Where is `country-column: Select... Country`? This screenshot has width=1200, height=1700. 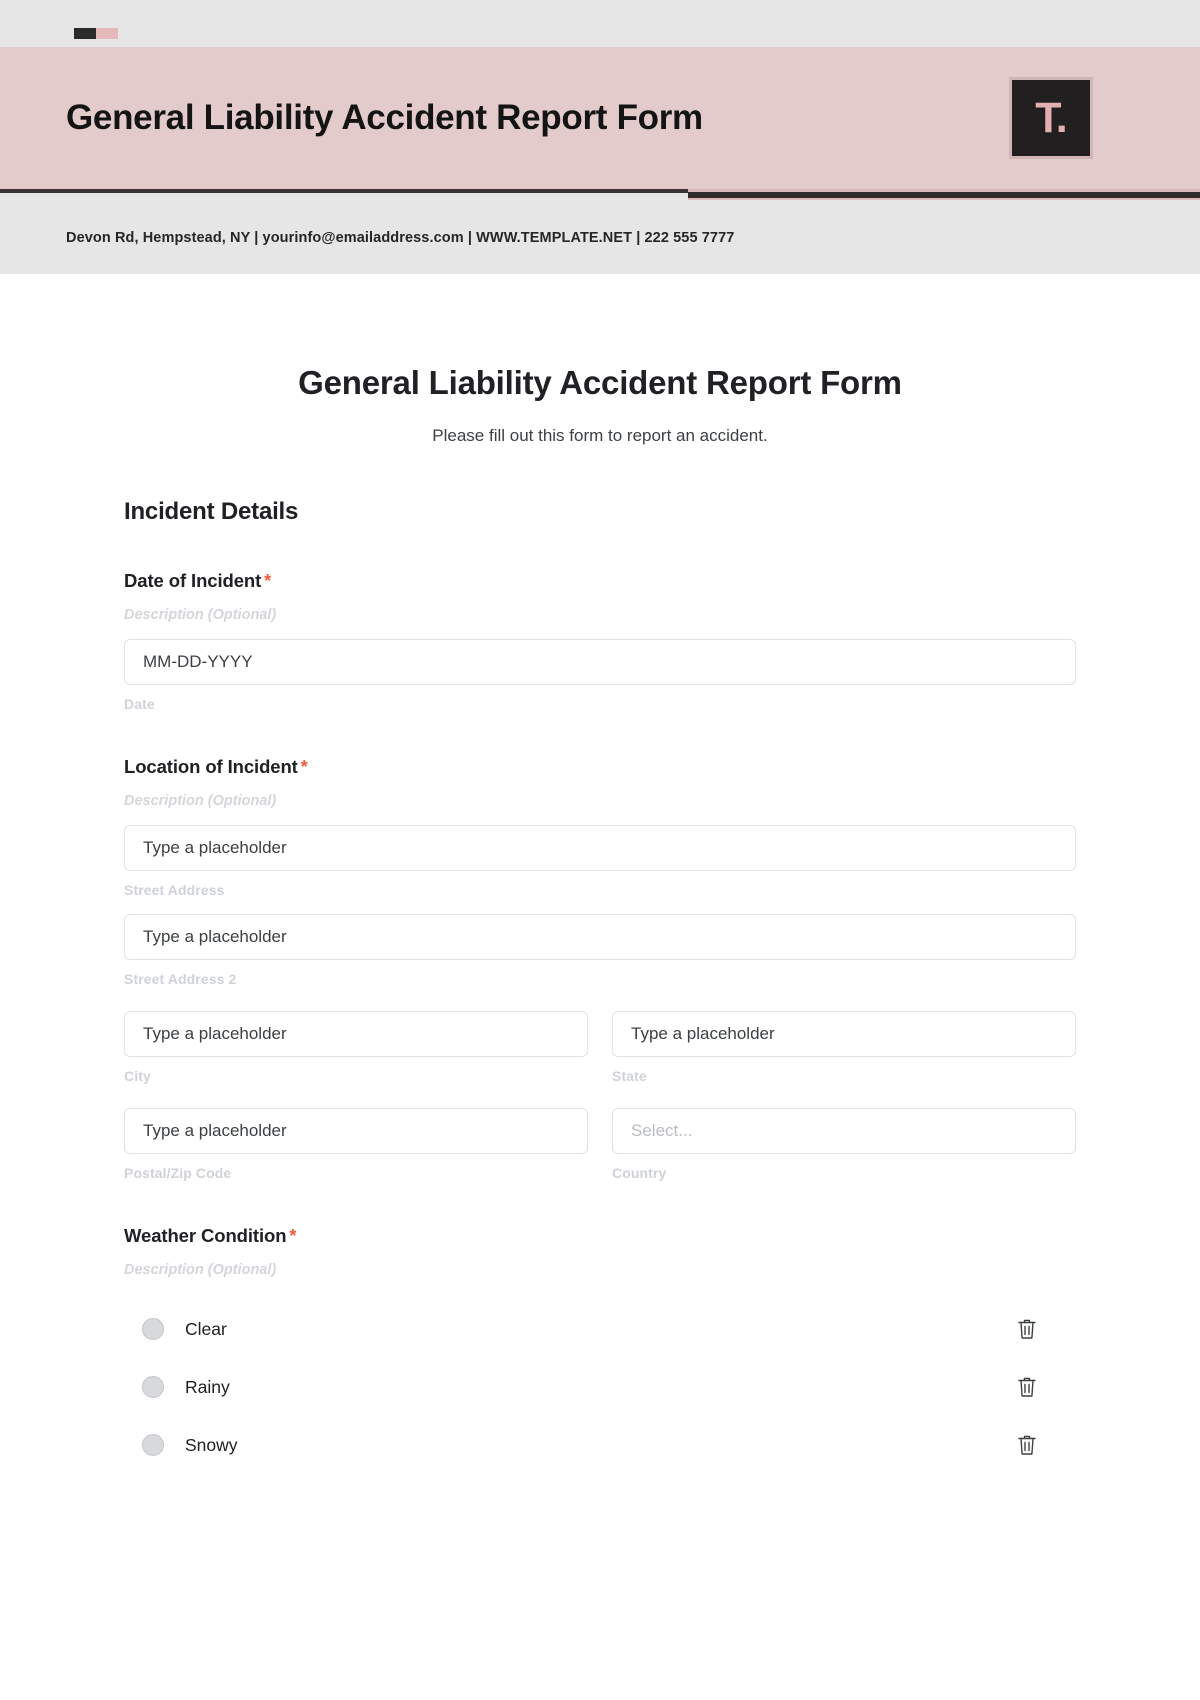 country-column: Select... Country is located at coordinates (844, 1144).